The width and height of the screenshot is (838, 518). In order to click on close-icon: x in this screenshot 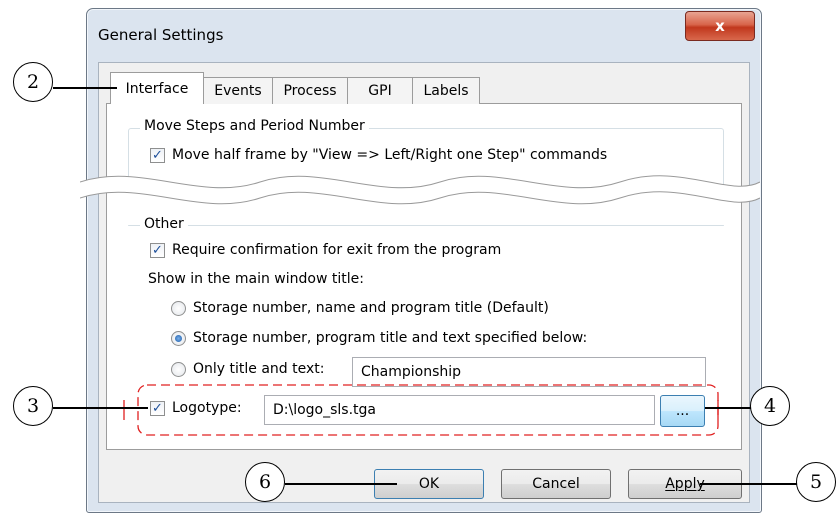, I will do `click(720, 26)`.